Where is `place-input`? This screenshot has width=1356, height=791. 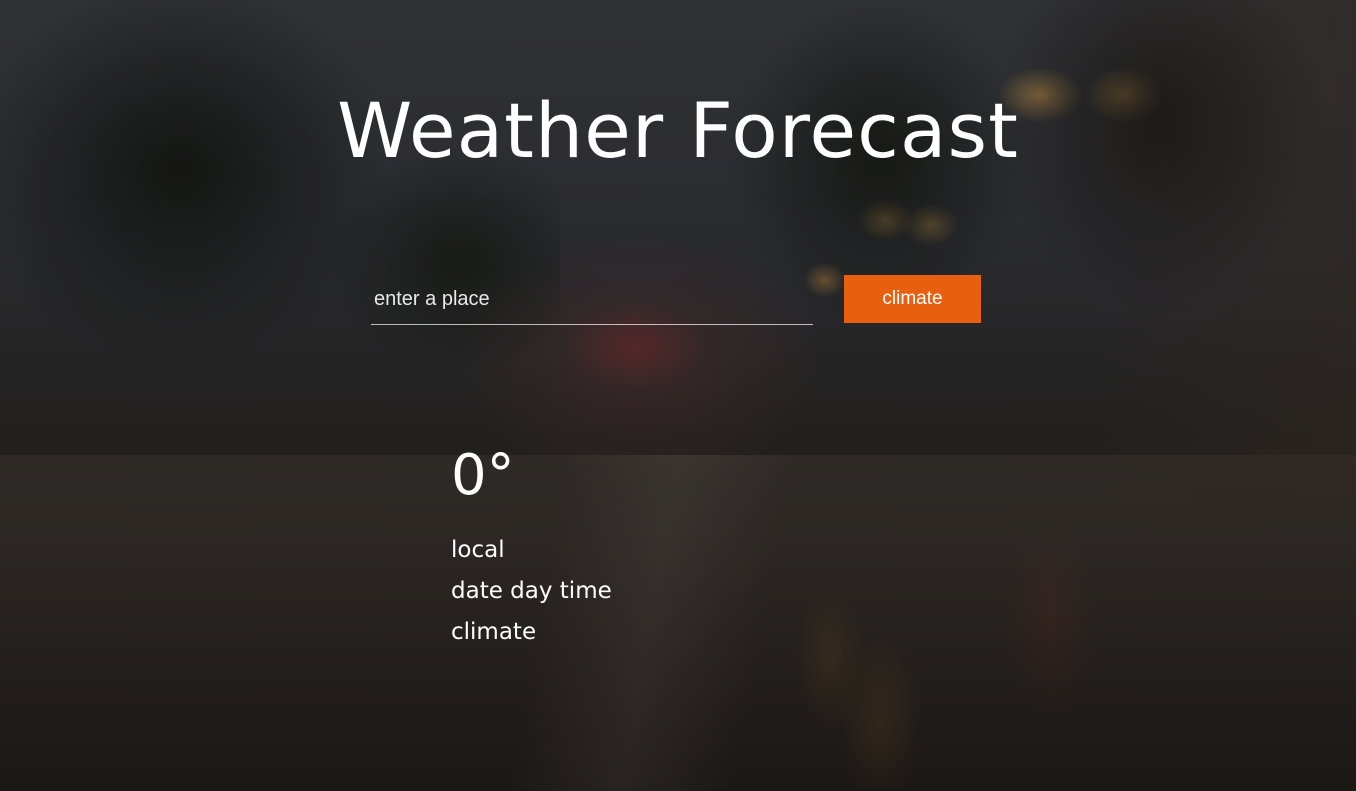
place-input is located at coordinates (592, 300).